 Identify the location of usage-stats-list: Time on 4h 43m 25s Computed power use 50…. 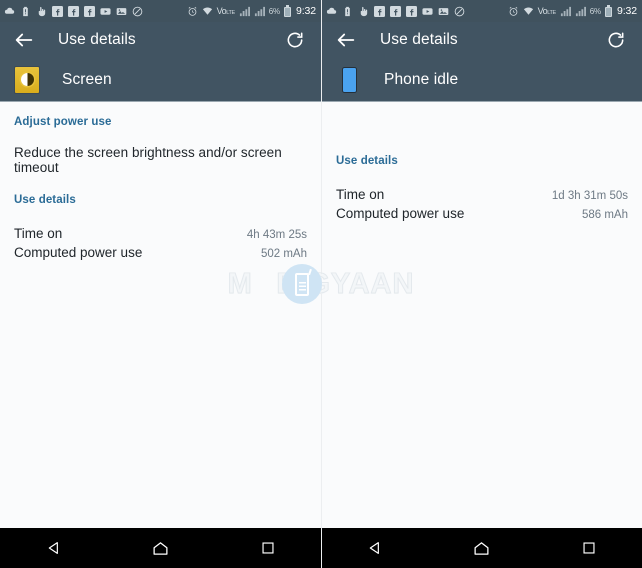
(160, 233).